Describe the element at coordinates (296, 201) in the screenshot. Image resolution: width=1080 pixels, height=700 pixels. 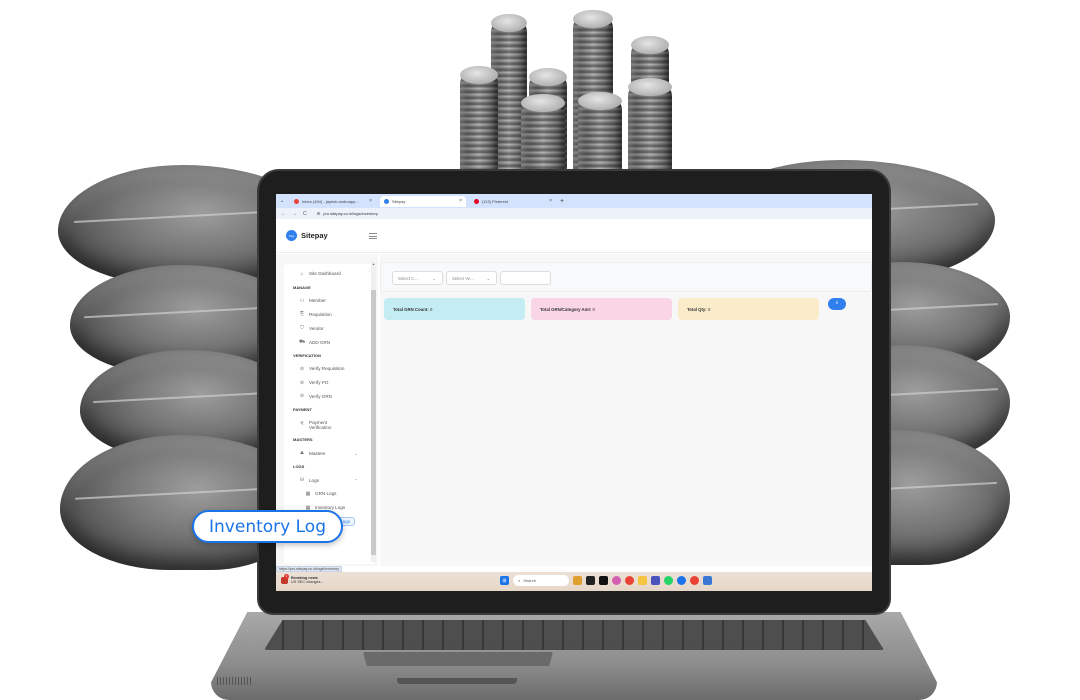
I see `gmail-icon` at that location.